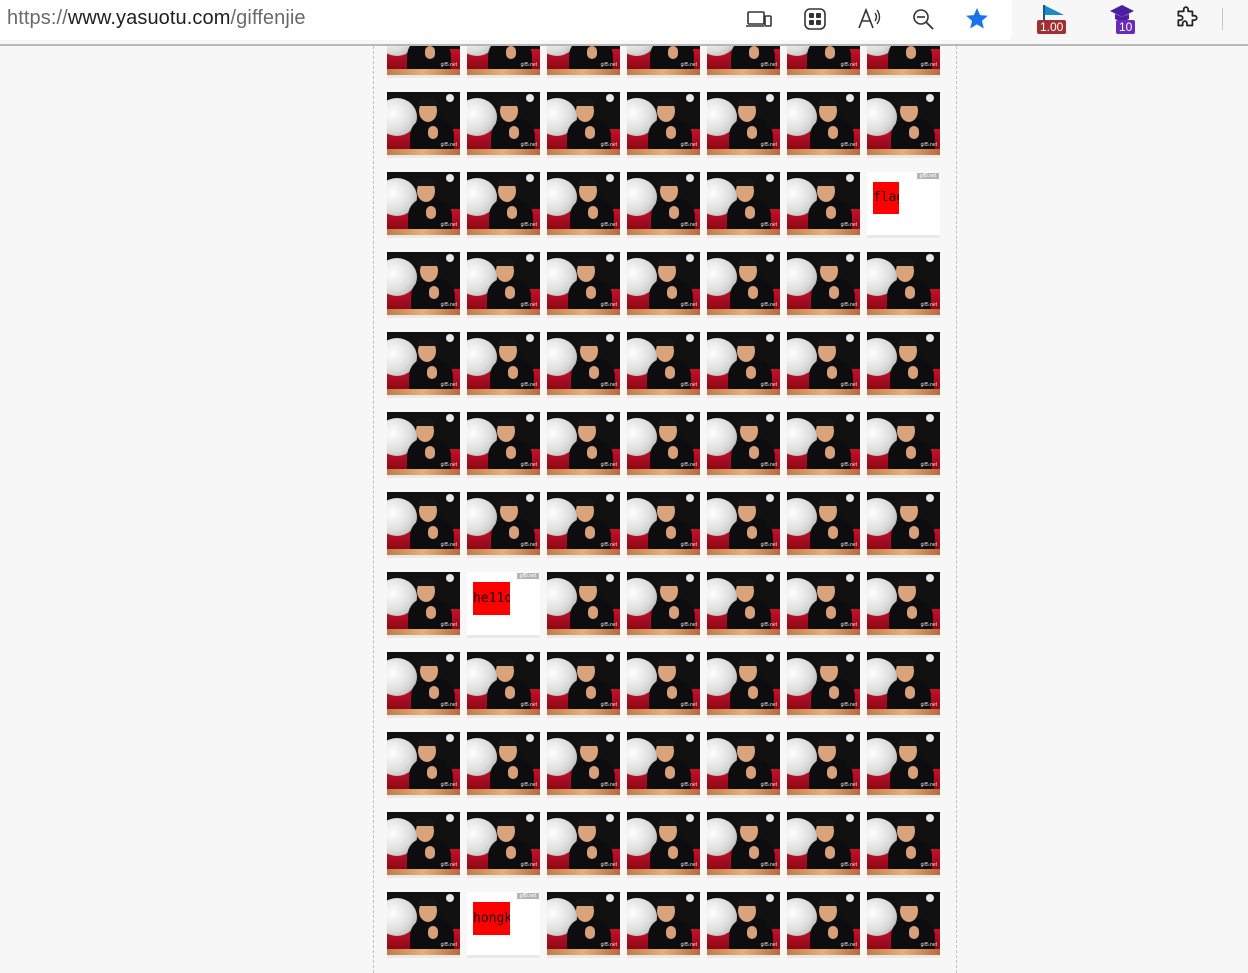 The image size is (1248, 973). I want to click on extension-flag-icon: 1.00, so click(1054, 20).